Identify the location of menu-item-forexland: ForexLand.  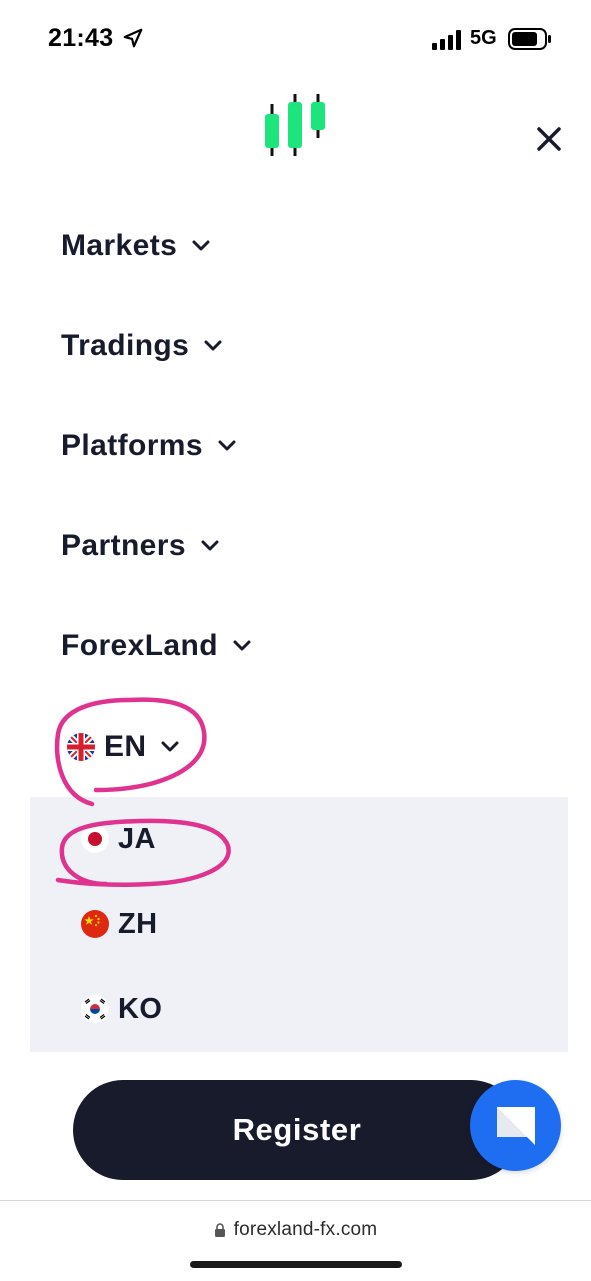
(156, 646).